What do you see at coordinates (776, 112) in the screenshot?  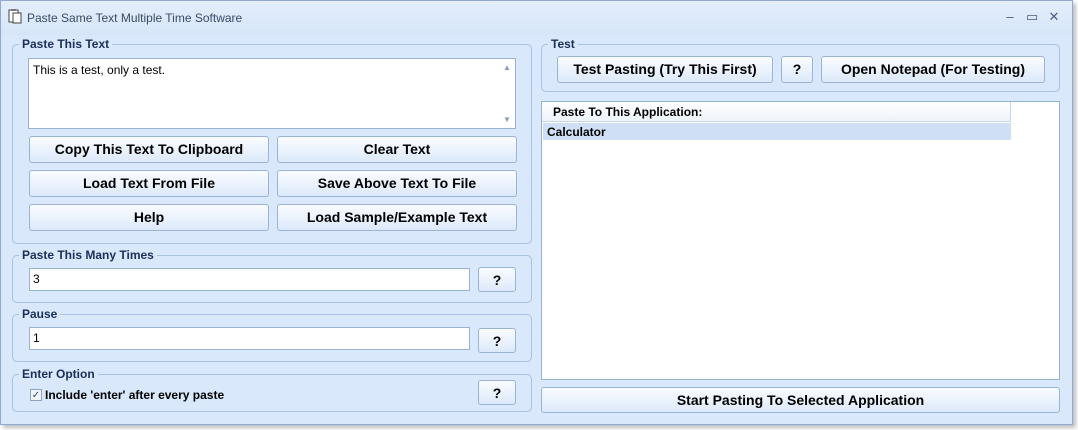 I see `application-list-header: Paste To This Application:` at bounding box center [776, 112].